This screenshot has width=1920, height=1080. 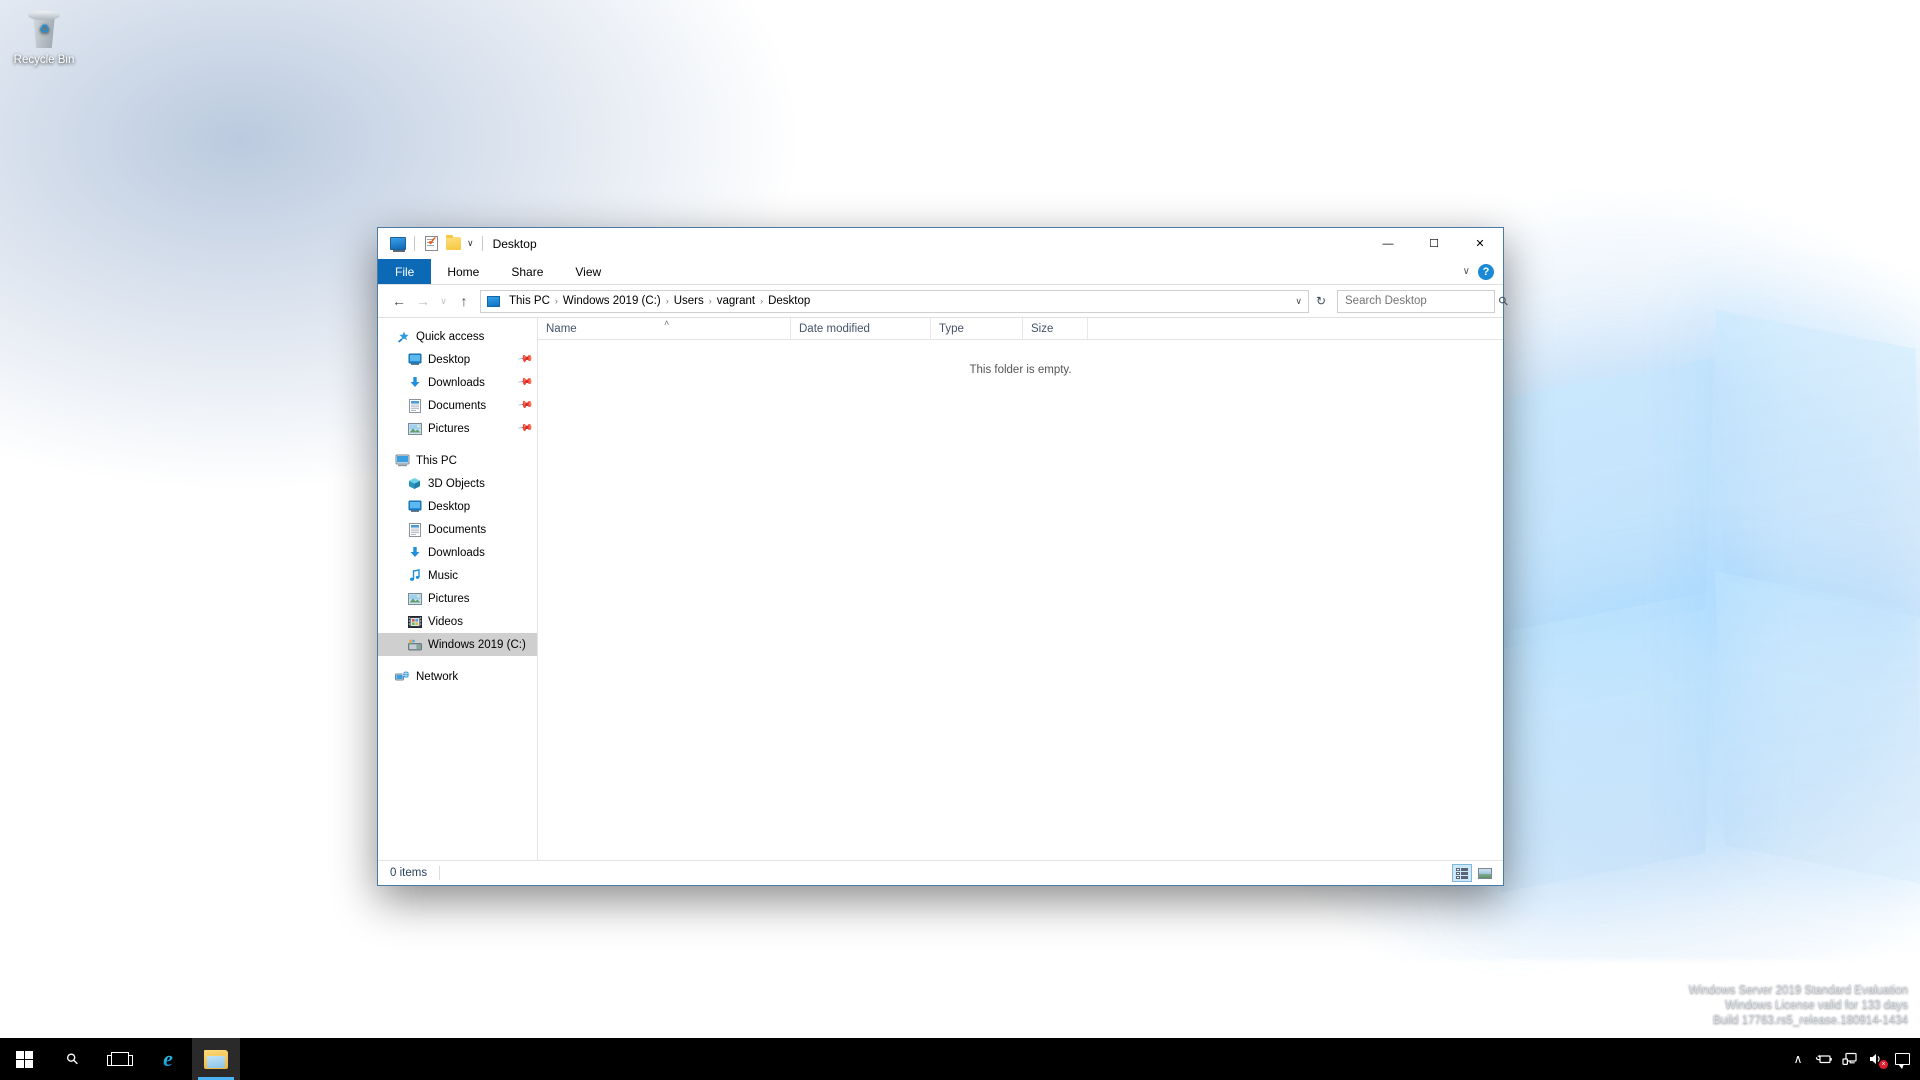 I want to click on up-button: ↑, so click(x=464, y=301).